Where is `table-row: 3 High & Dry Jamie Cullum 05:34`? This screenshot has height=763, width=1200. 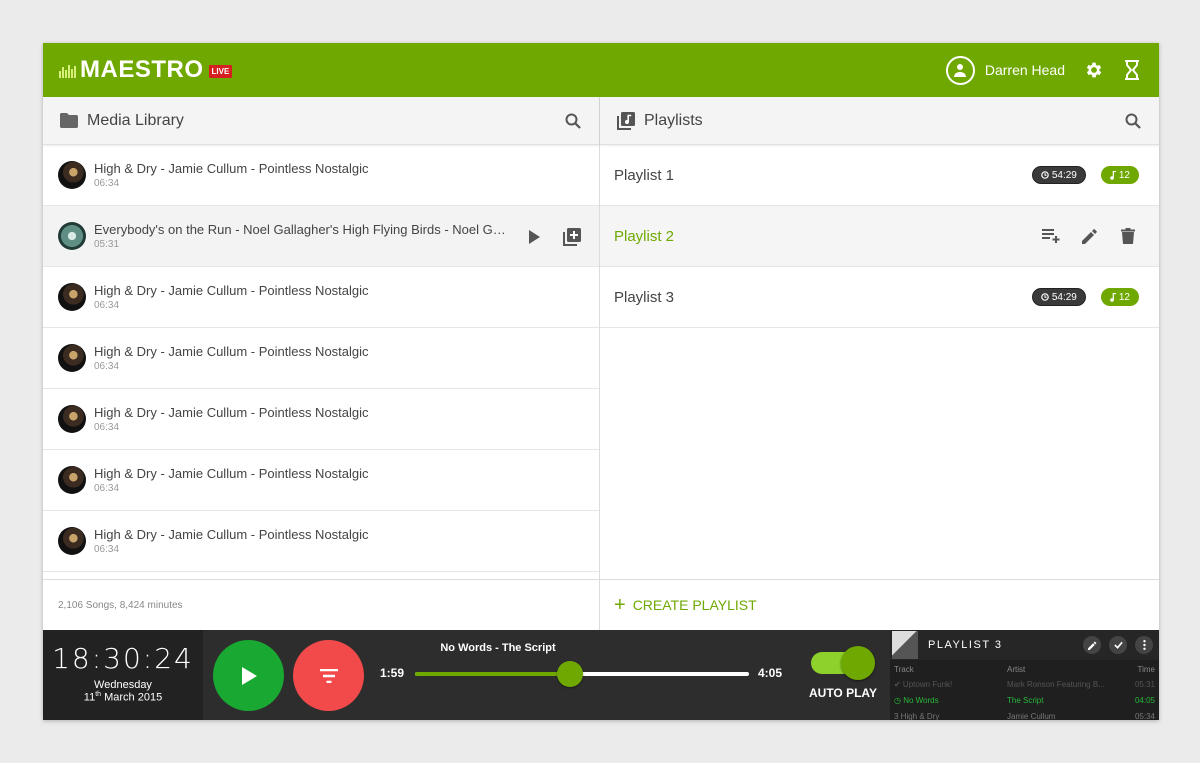
table-row: 3 High & Dry Jamie Cullum 05:34 is located at coordinates (1024, 714).